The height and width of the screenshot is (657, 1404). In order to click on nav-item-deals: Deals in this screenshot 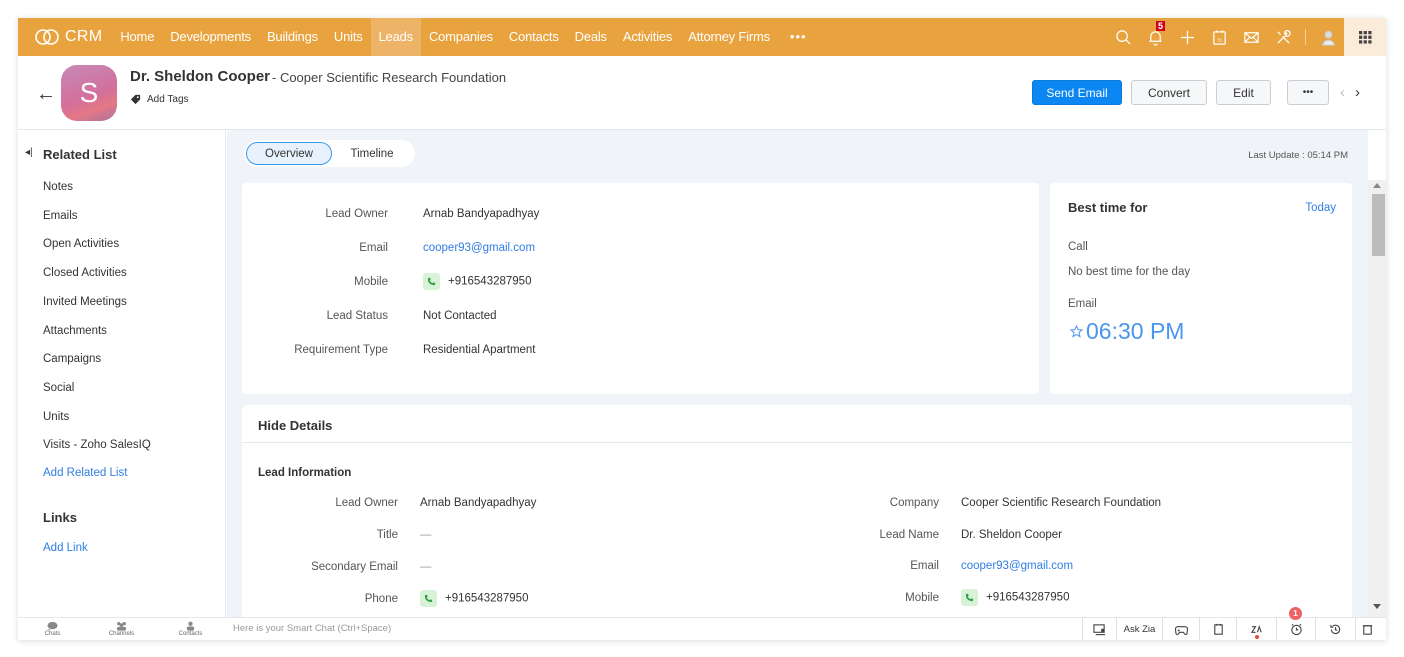, I will do `click(591, 37)`.